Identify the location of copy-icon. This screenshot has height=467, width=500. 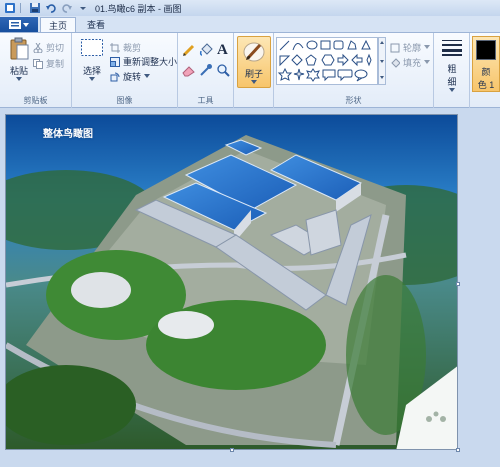
(38, 63).